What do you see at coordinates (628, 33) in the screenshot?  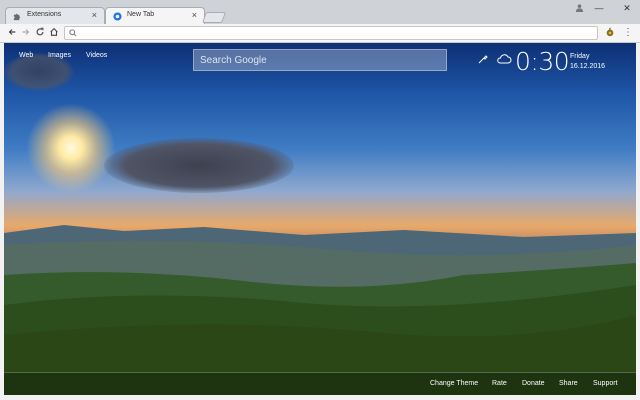 I see `chrome-menu-button: ⋮` at bounding box center [628, 33].